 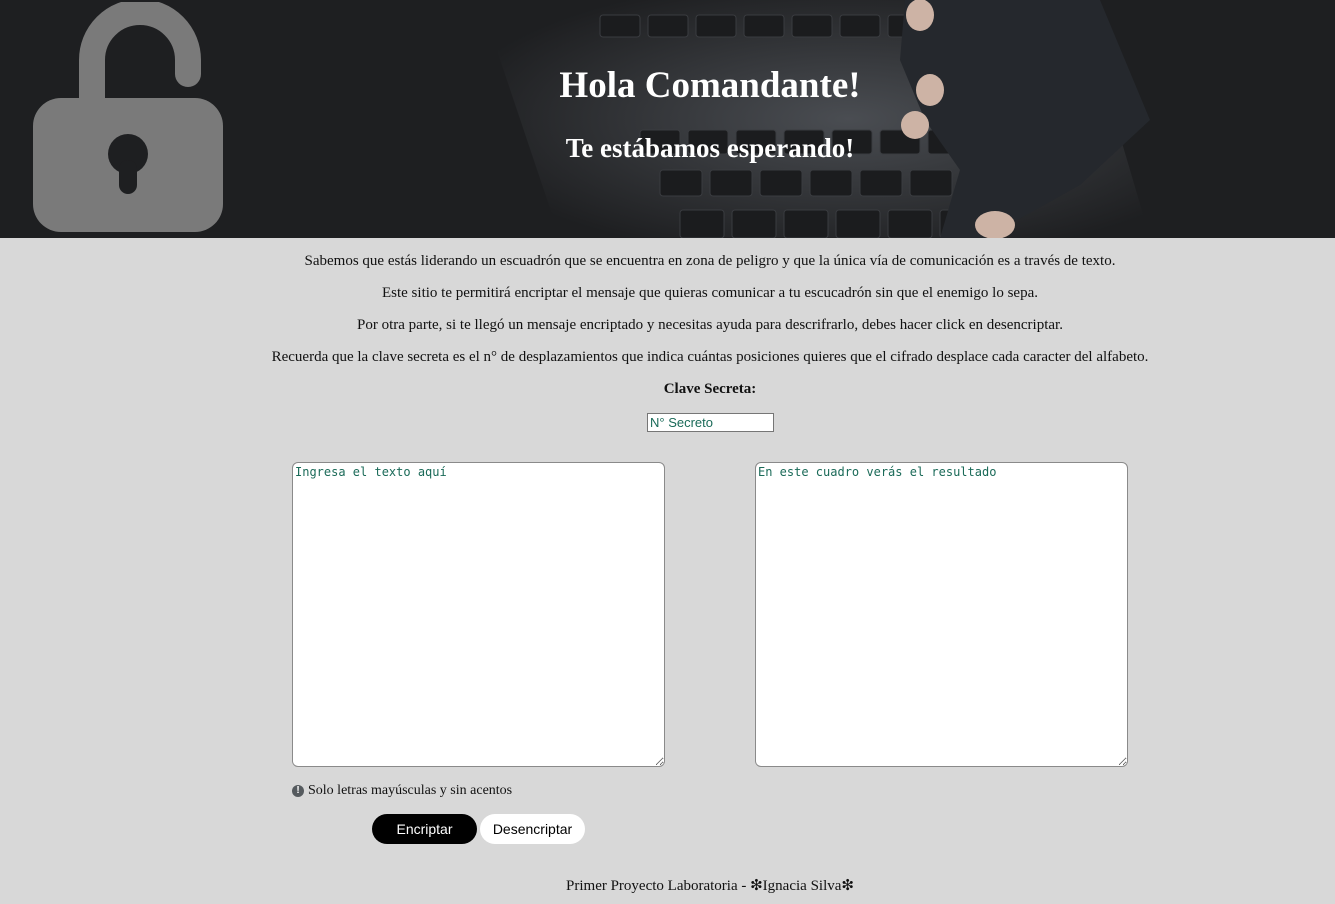 I want to click on secret-key-input, so click(x=710, y=422).